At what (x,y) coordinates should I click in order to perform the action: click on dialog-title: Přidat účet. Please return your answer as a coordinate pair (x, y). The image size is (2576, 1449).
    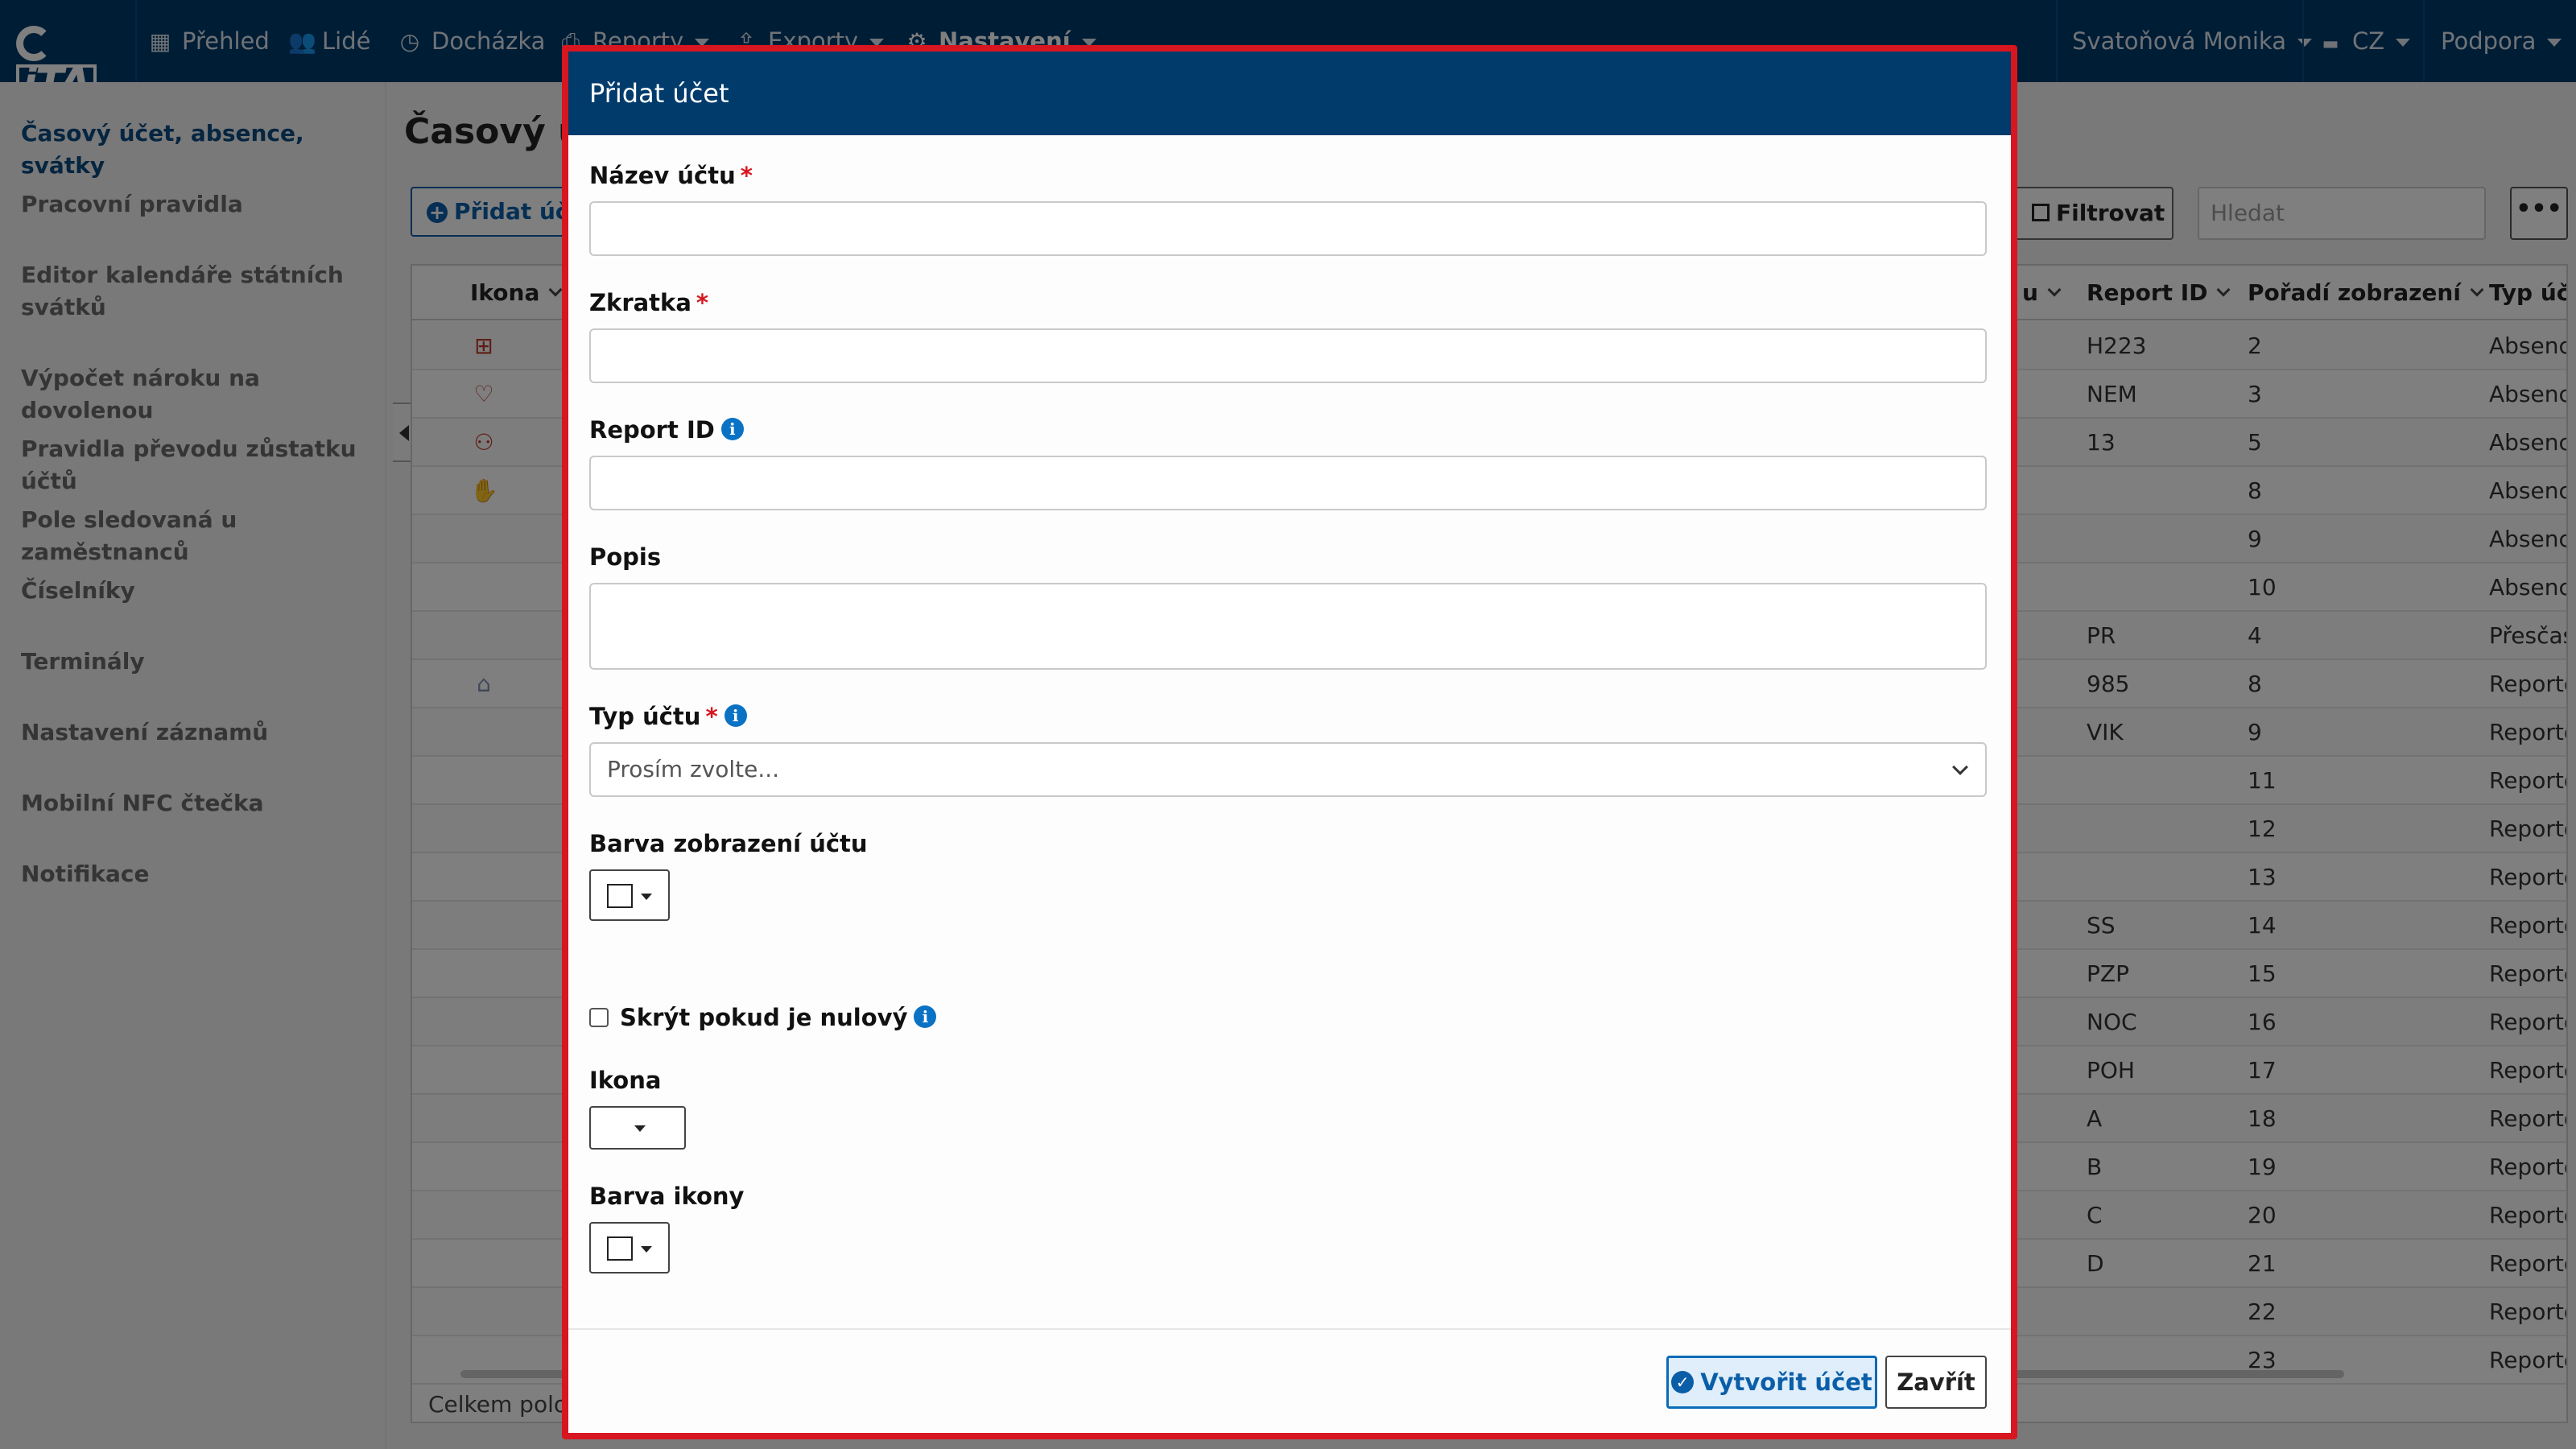
    Looking at the image, I should click on (1289, 93).